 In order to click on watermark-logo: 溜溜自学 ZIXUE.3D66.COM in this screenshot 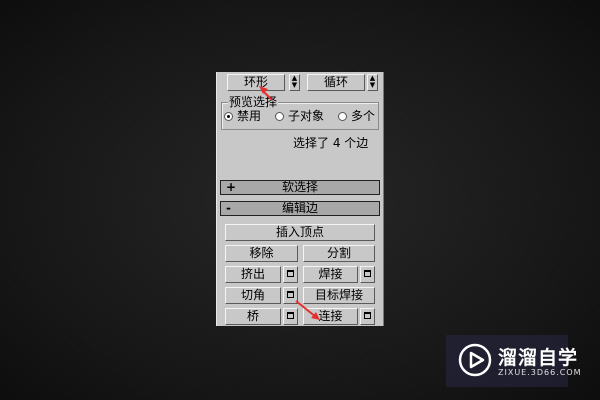, I will do `click(513, 361)`.